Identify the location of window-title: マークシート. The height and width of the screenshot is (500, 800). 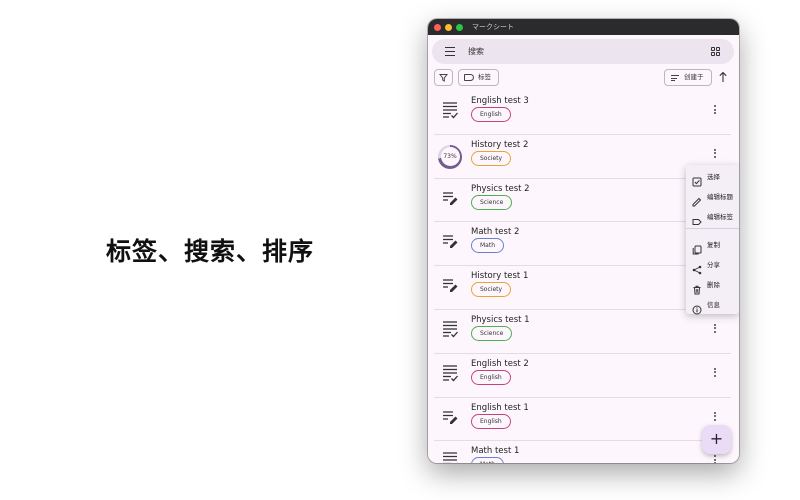
(493, 27).